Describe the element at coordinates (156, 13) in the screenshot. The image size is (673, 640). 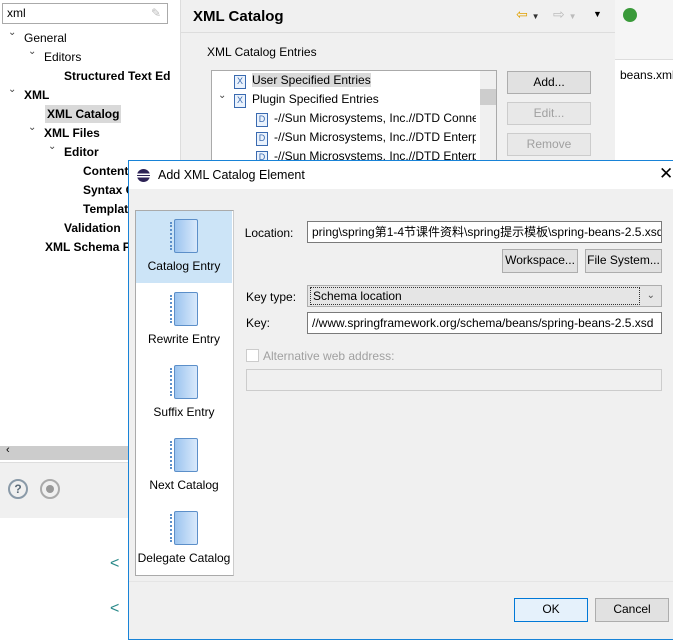
I see `clear-icon: ✎` at that location.